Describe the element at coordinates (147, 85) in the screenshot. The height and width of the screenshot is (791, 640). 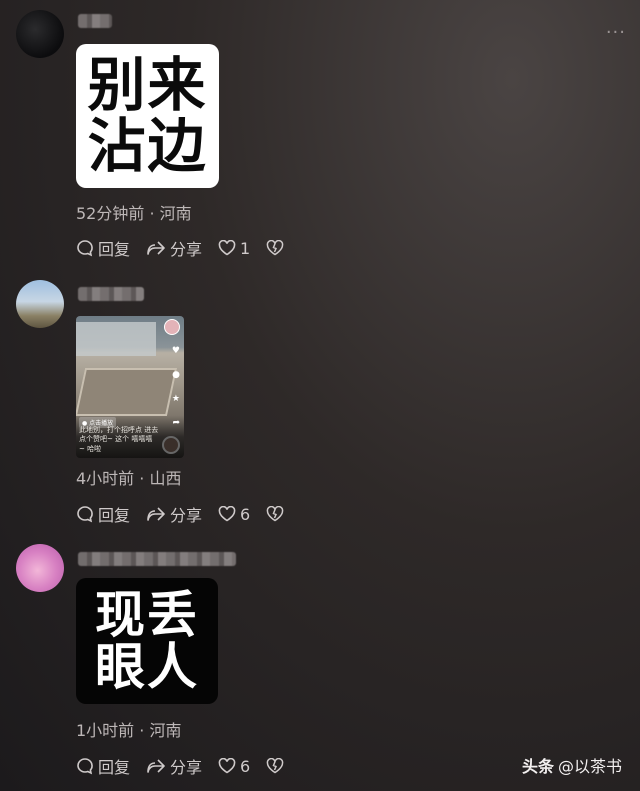
I see `sticker-text-line: 别来` at that location.